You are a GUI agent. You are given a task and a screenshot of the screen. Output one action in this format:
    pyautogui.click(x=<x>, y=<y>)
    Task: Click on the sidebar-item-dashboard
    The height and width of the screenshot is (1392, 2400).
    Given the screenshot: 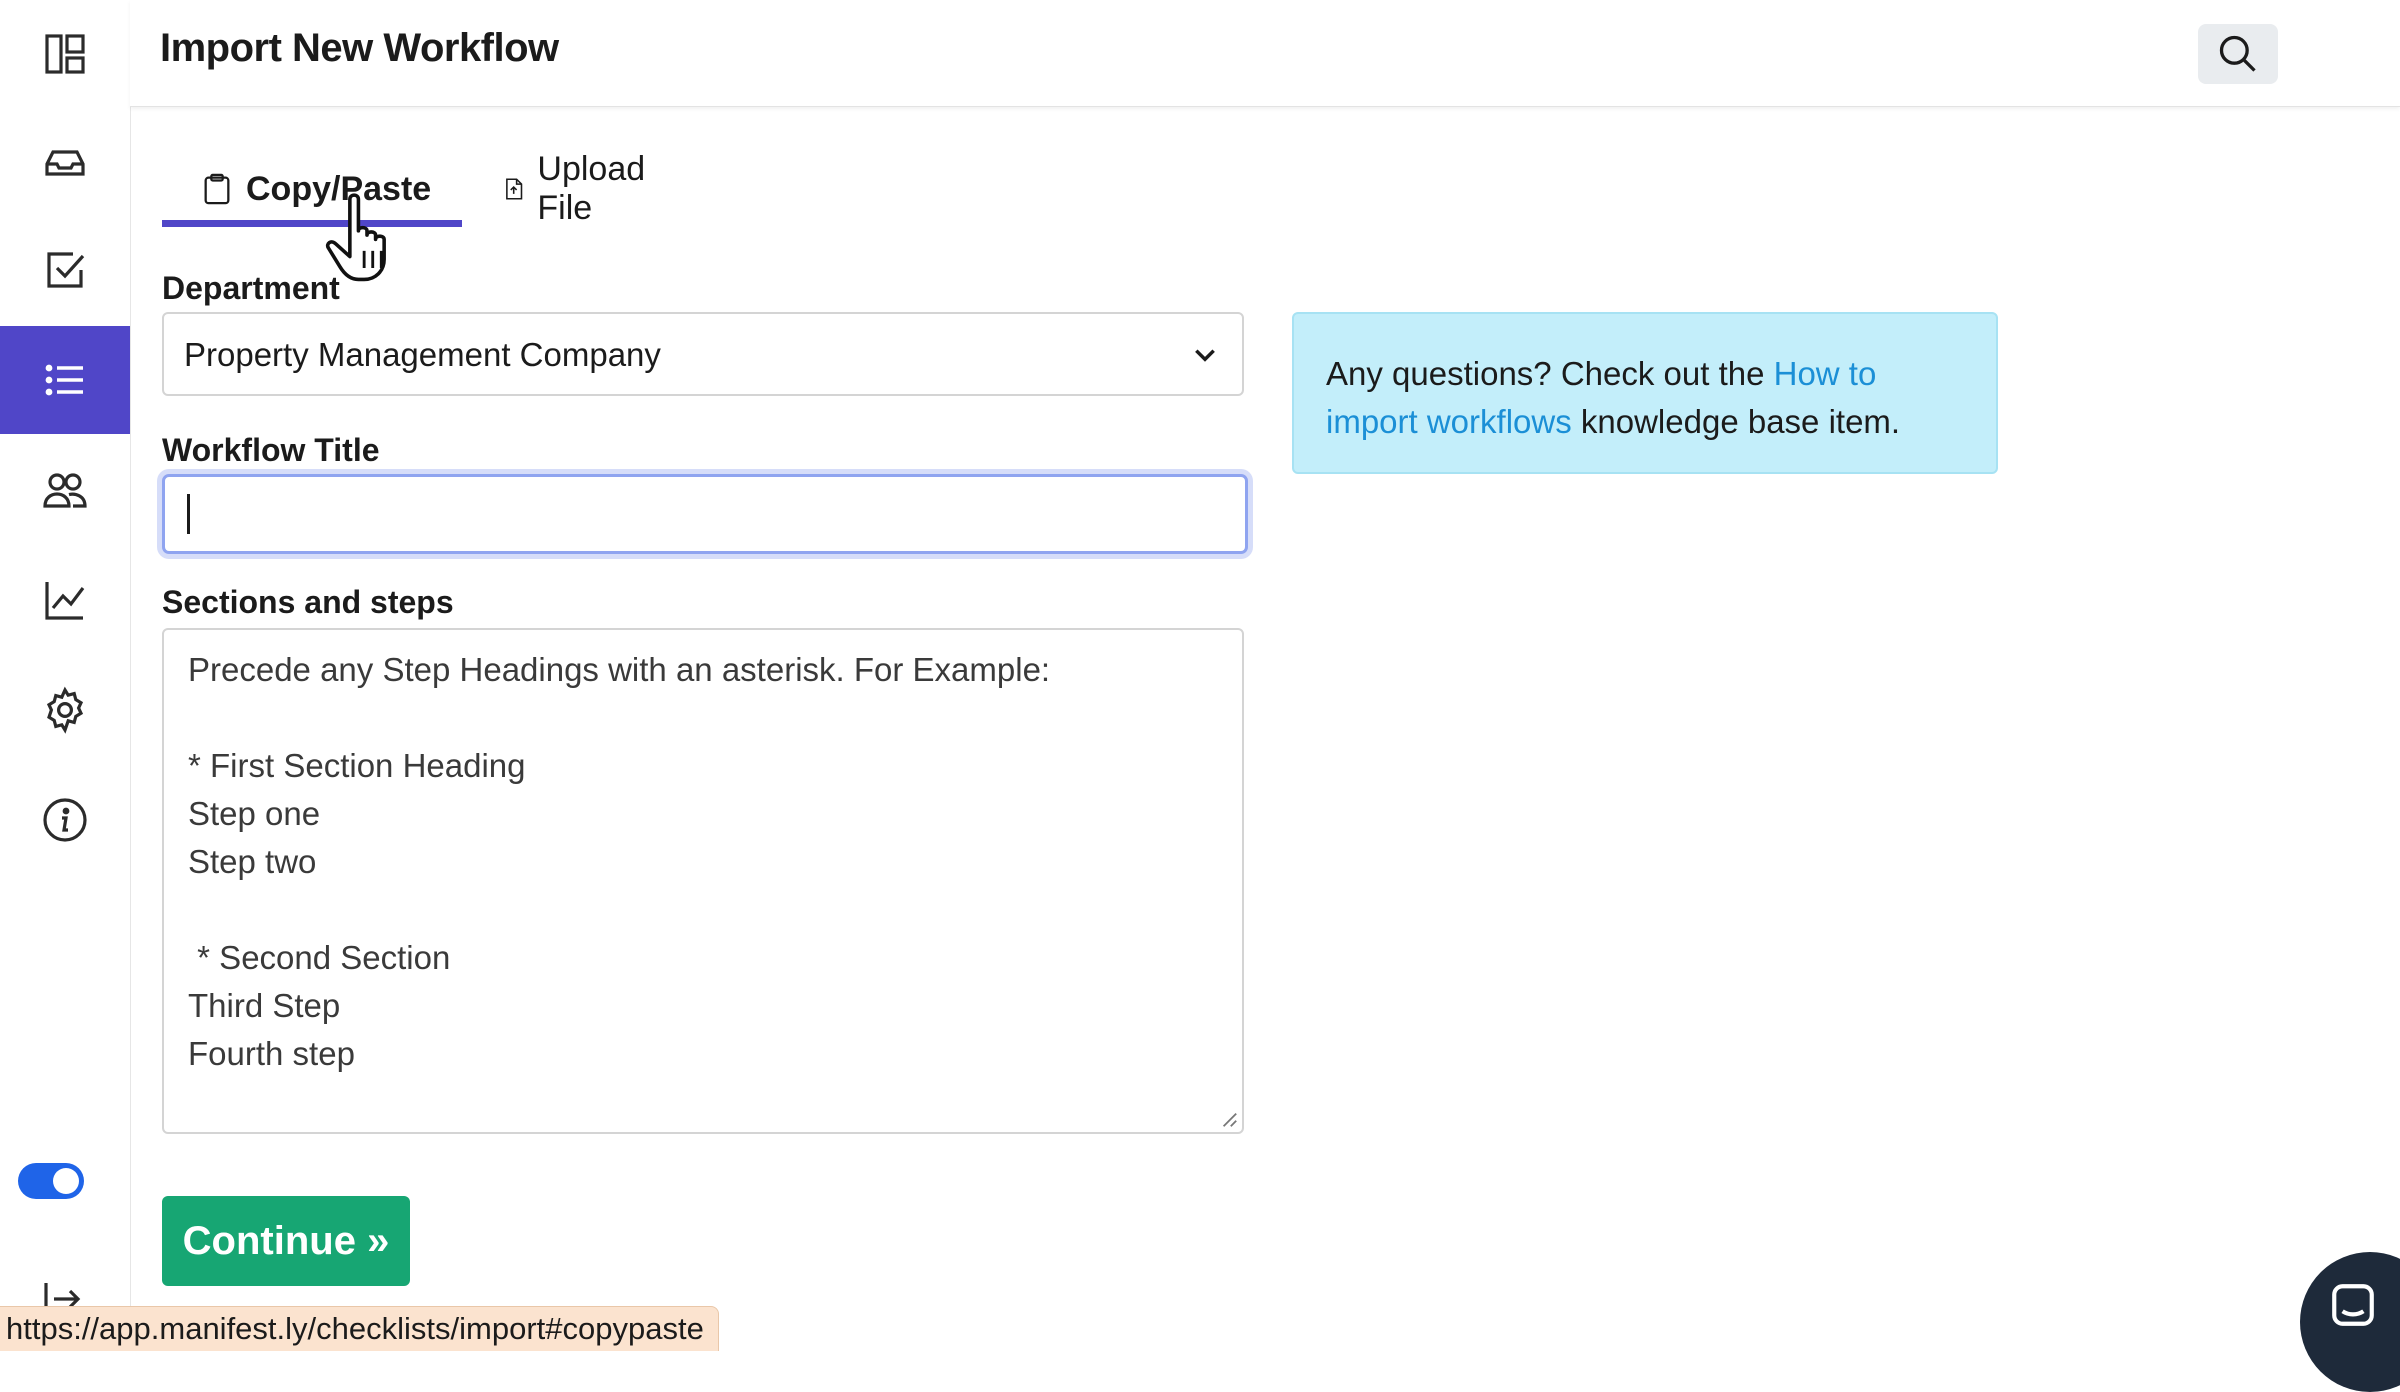 What is the action you would take?
    pyautogui.click(x=65, y=54)
    